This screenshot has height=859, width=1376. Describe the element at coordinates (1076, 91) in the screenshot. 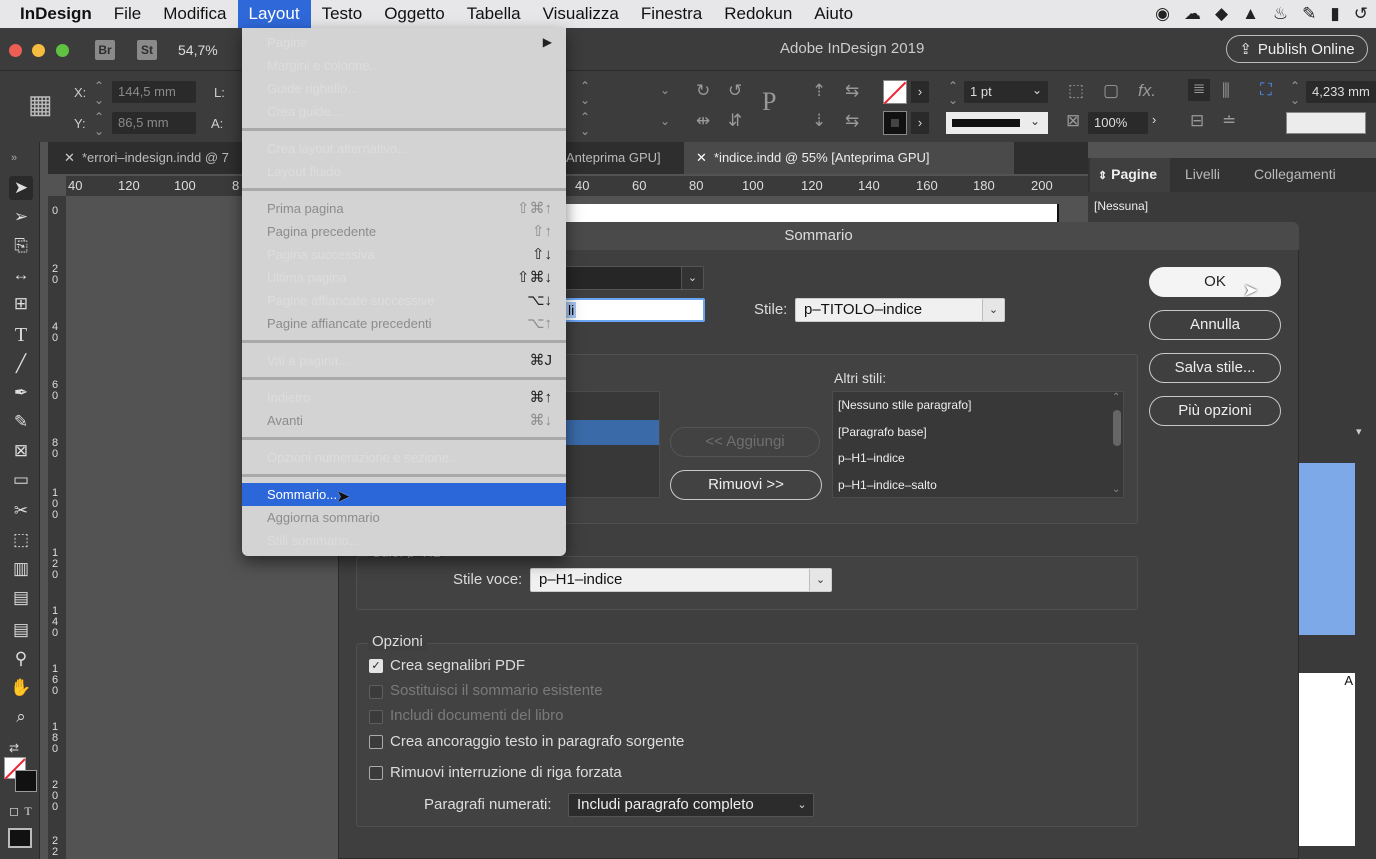

I see `corner-options-icon: ⬚` at that location.